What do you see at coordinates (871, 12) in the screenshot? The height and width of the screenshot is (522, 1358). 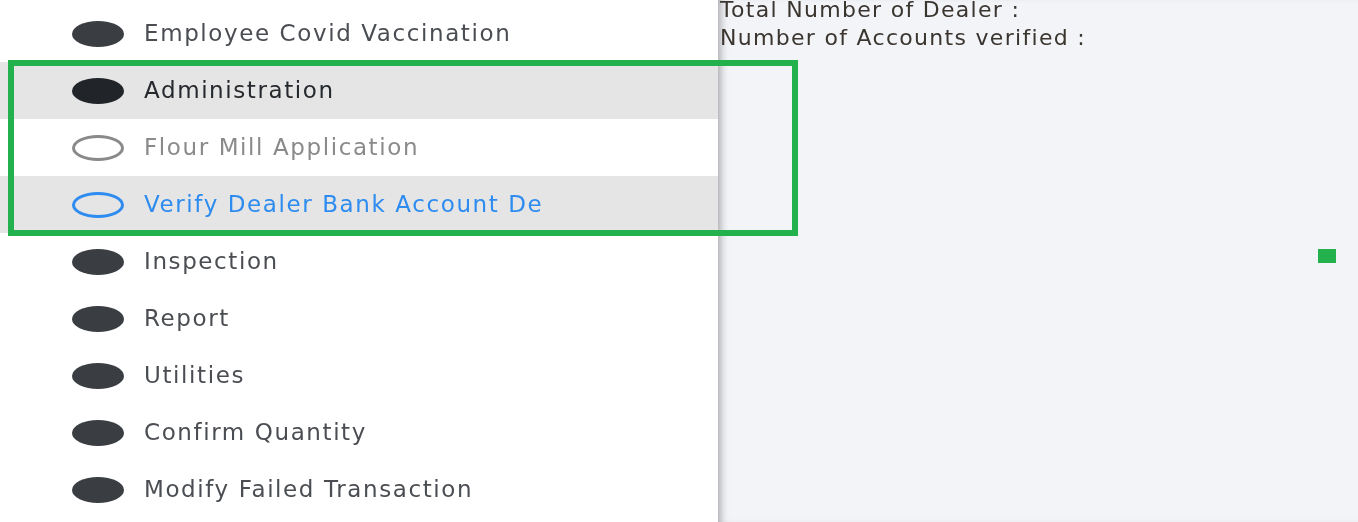 I see `field-label: Total Number of Dealer :` at bounding box center [871, 12].